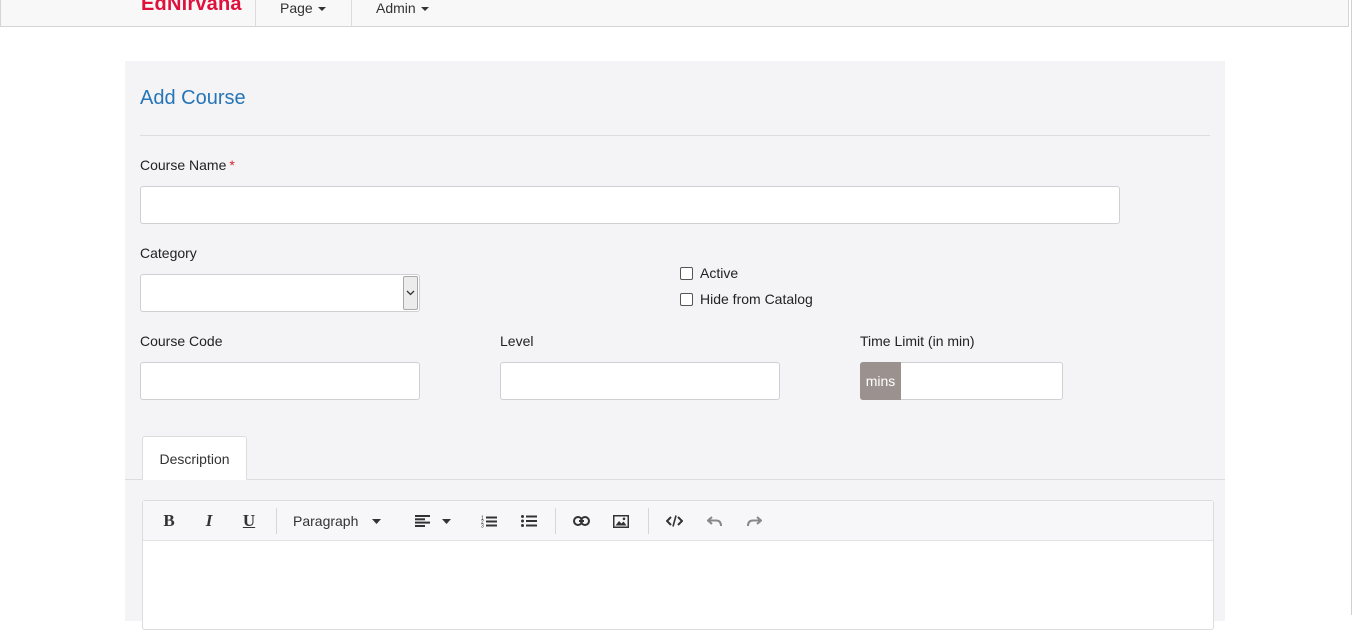  Describe the element at coordinates (232, 165) in the screenshot. I see `required-mark: *` at that location.